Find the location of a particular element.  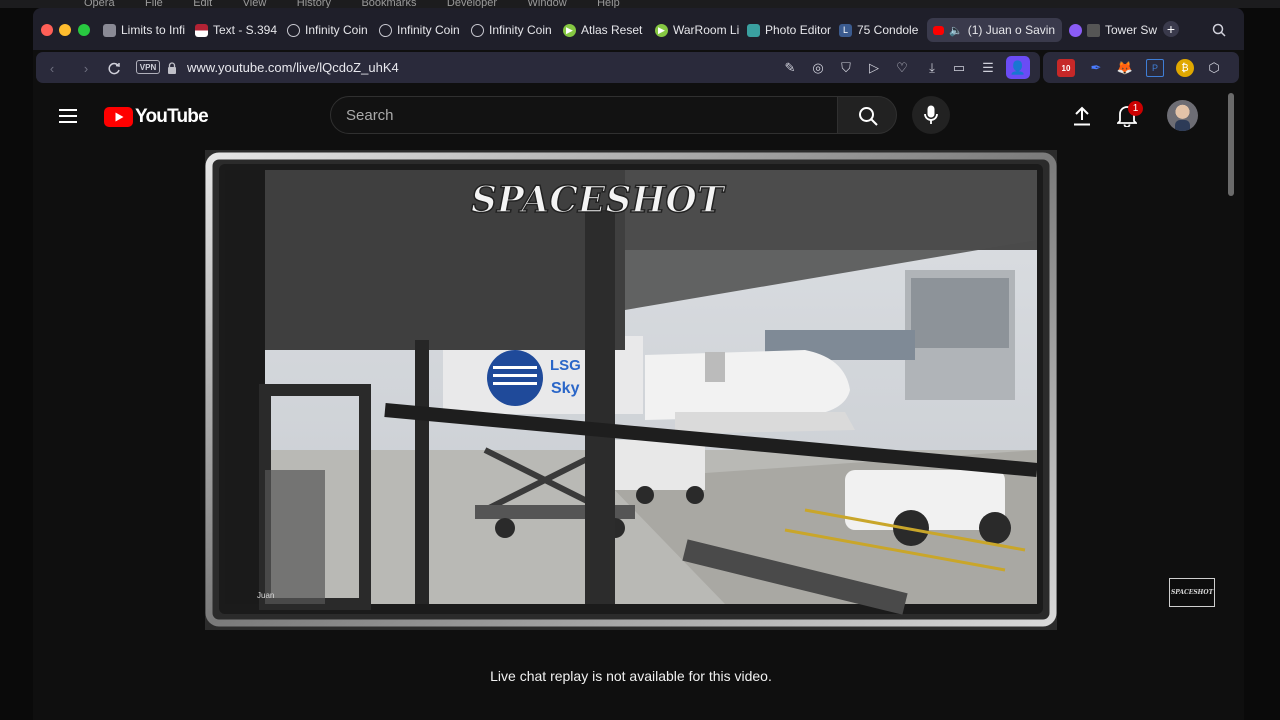

url-input: www.youtube.com/live/lQcdoZ_uhK4 is located at coordinates (293, 67).